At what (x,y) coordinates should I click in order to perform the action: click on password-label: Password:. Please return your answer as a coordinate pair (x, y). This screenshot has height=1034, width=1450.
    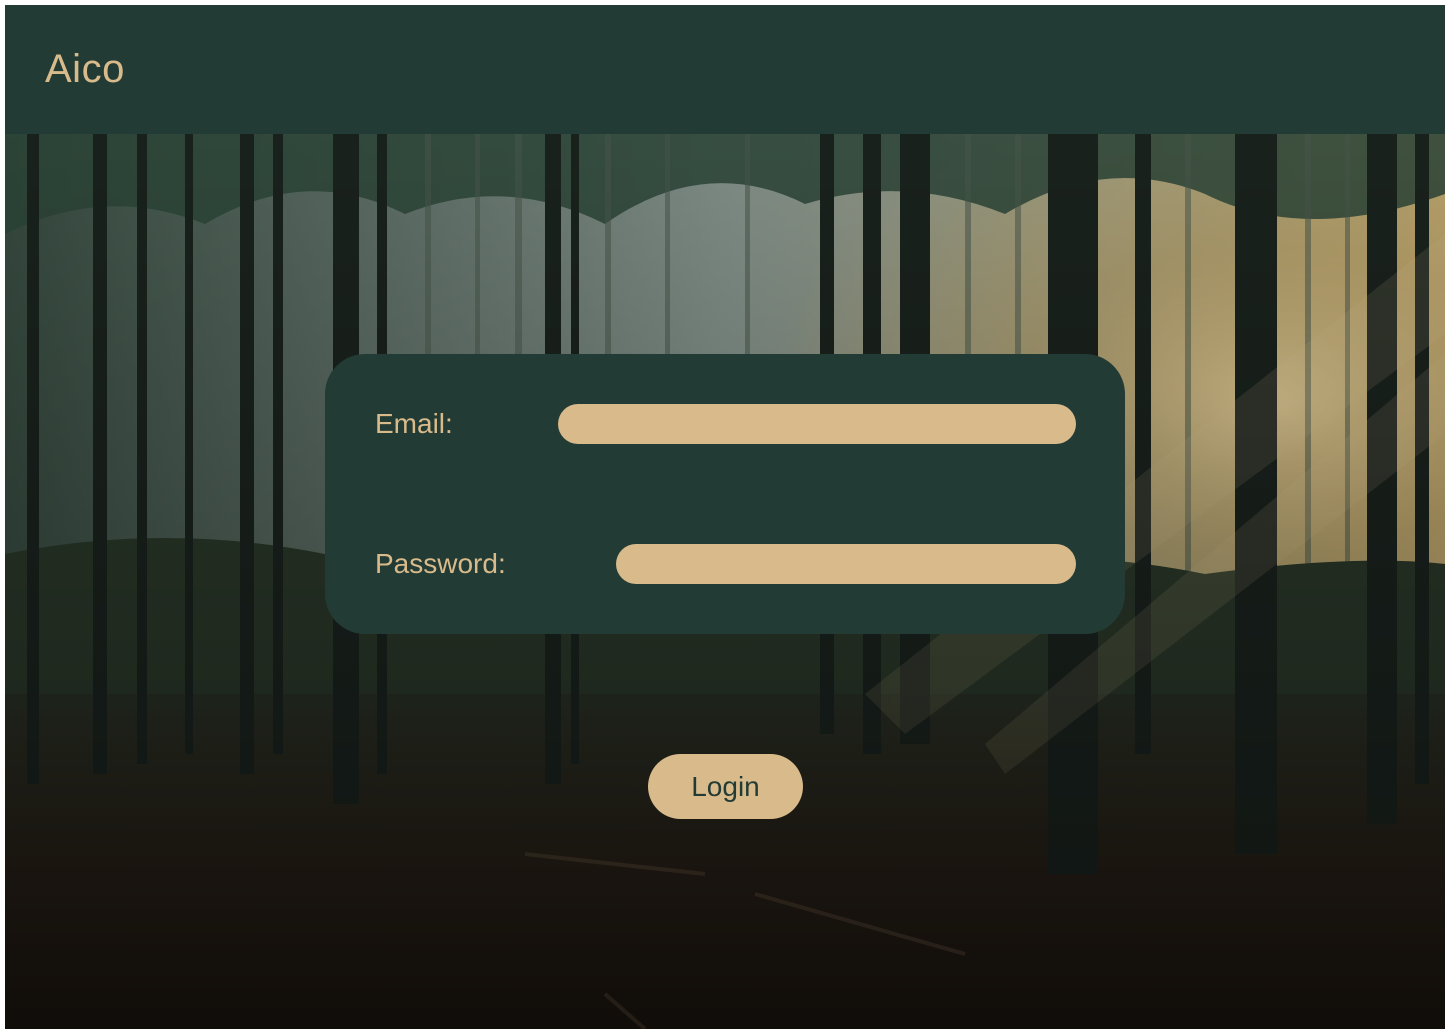
    Looking at the image, I should click on (440, 563).